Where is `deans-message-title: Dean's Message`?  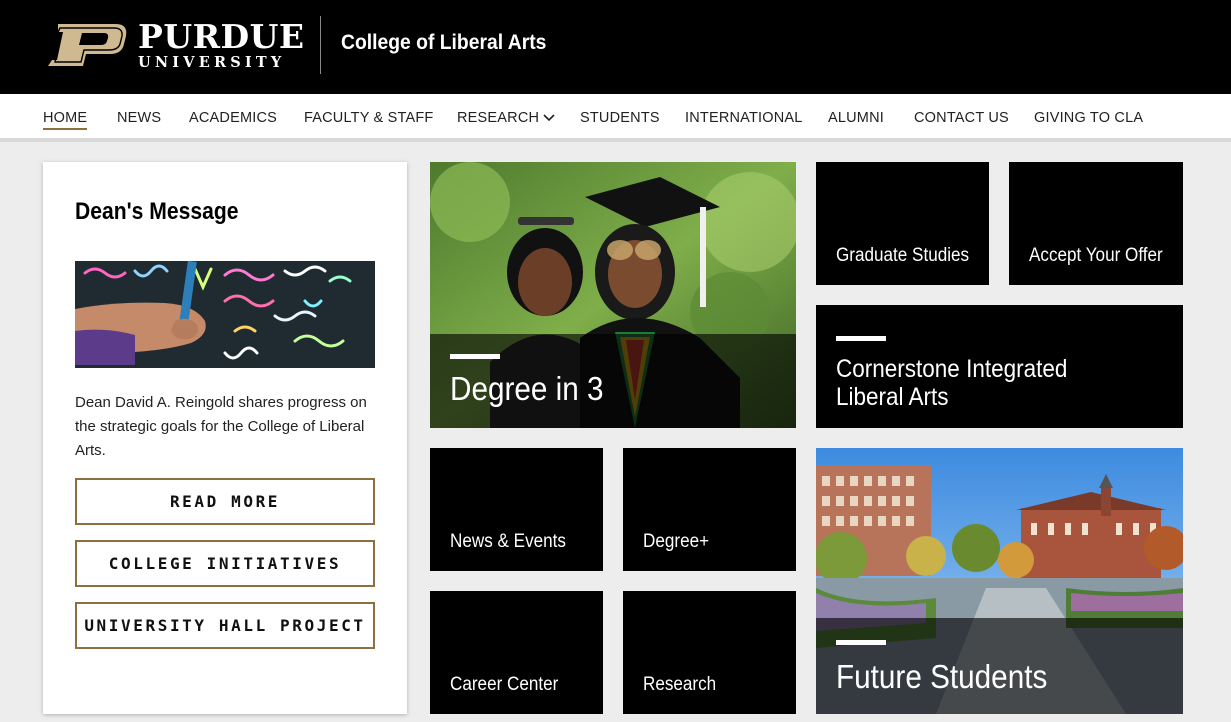
deans-message-title: Dean's Message is located at coordinates (157, 211).